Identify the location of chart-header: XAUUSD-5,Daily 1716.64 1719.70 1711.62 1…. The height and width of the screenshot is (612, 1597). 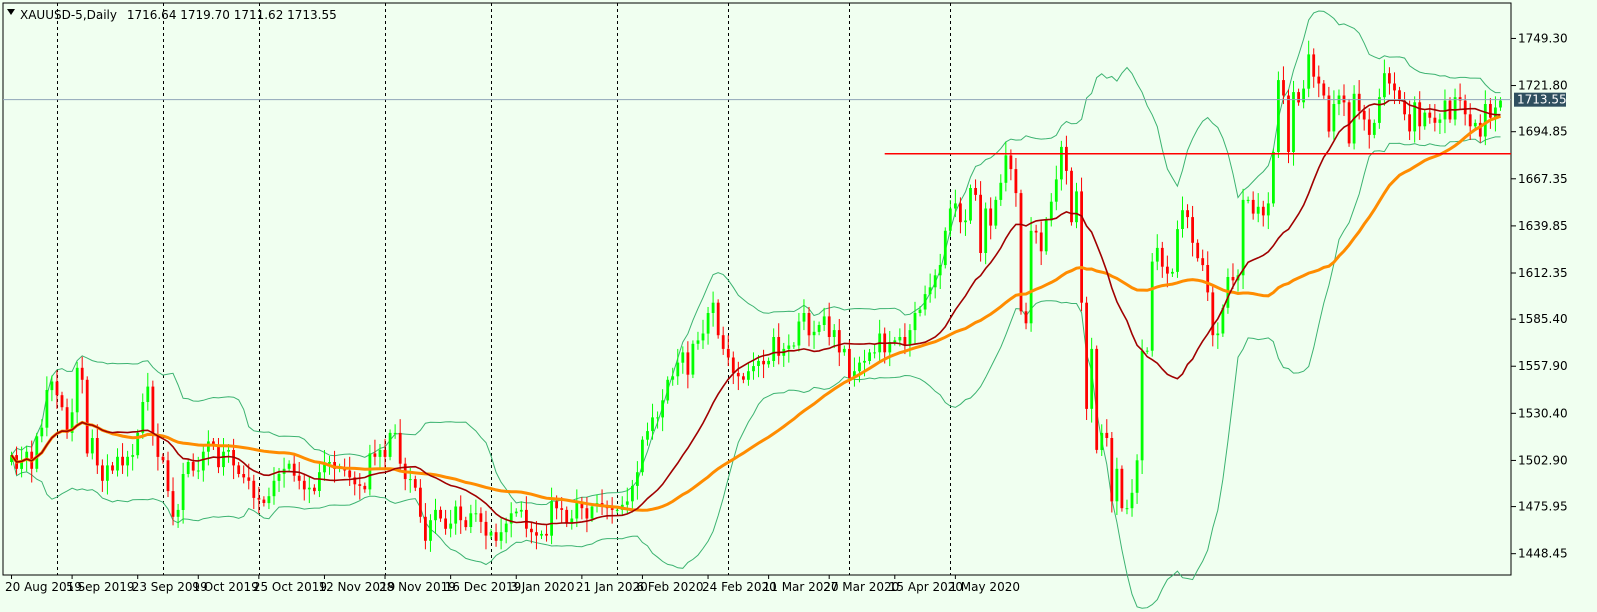
(172, 15).